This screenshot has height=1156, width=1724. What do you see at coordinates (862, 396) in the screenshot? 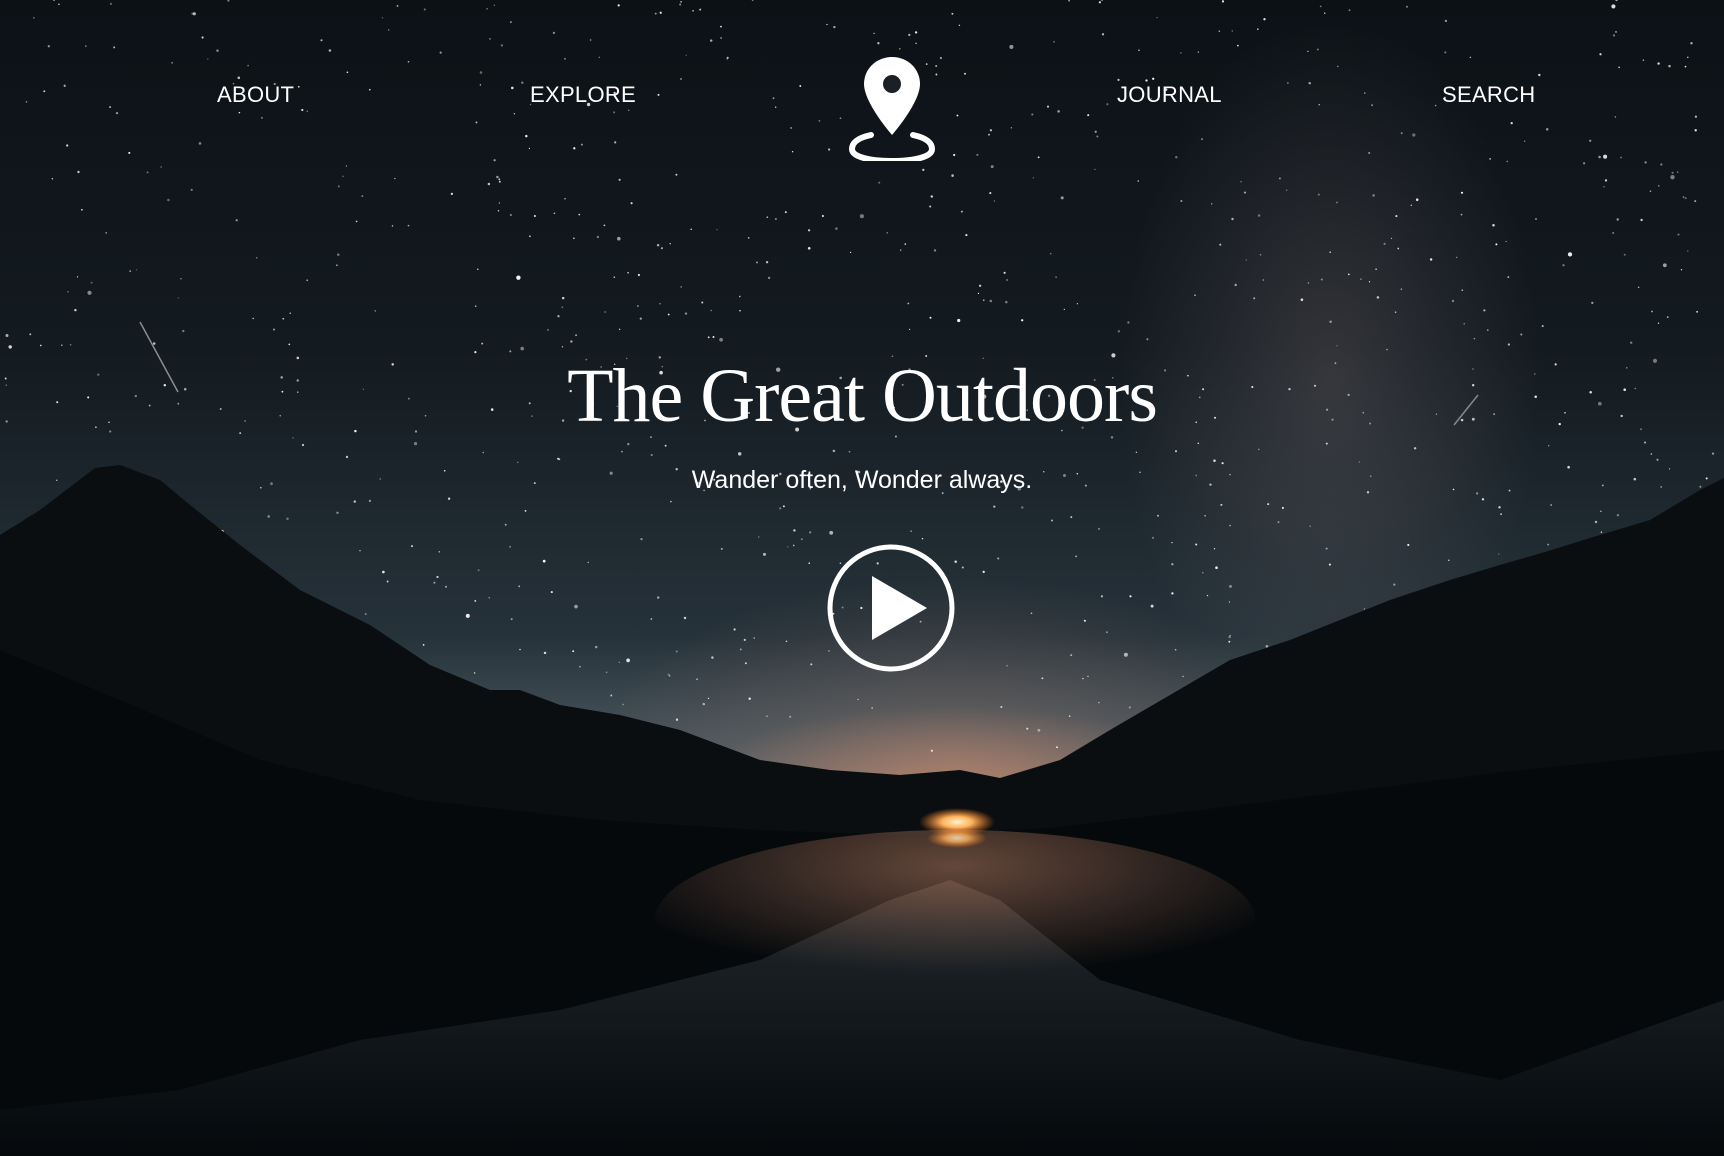
I see `hero-title: The Great Outdoors` at bounding box center [862, 396].